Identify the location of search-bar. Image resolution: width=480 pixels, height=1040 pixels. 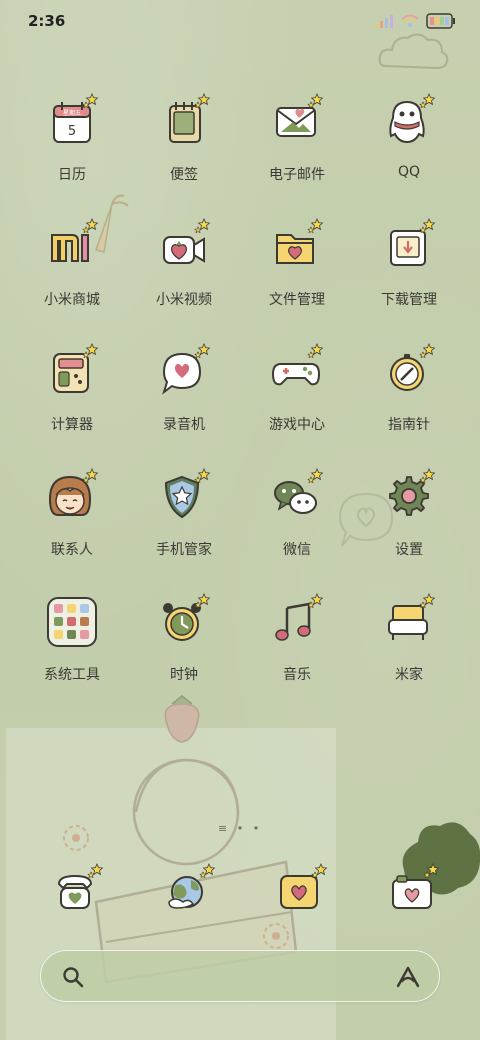
(240, 976).